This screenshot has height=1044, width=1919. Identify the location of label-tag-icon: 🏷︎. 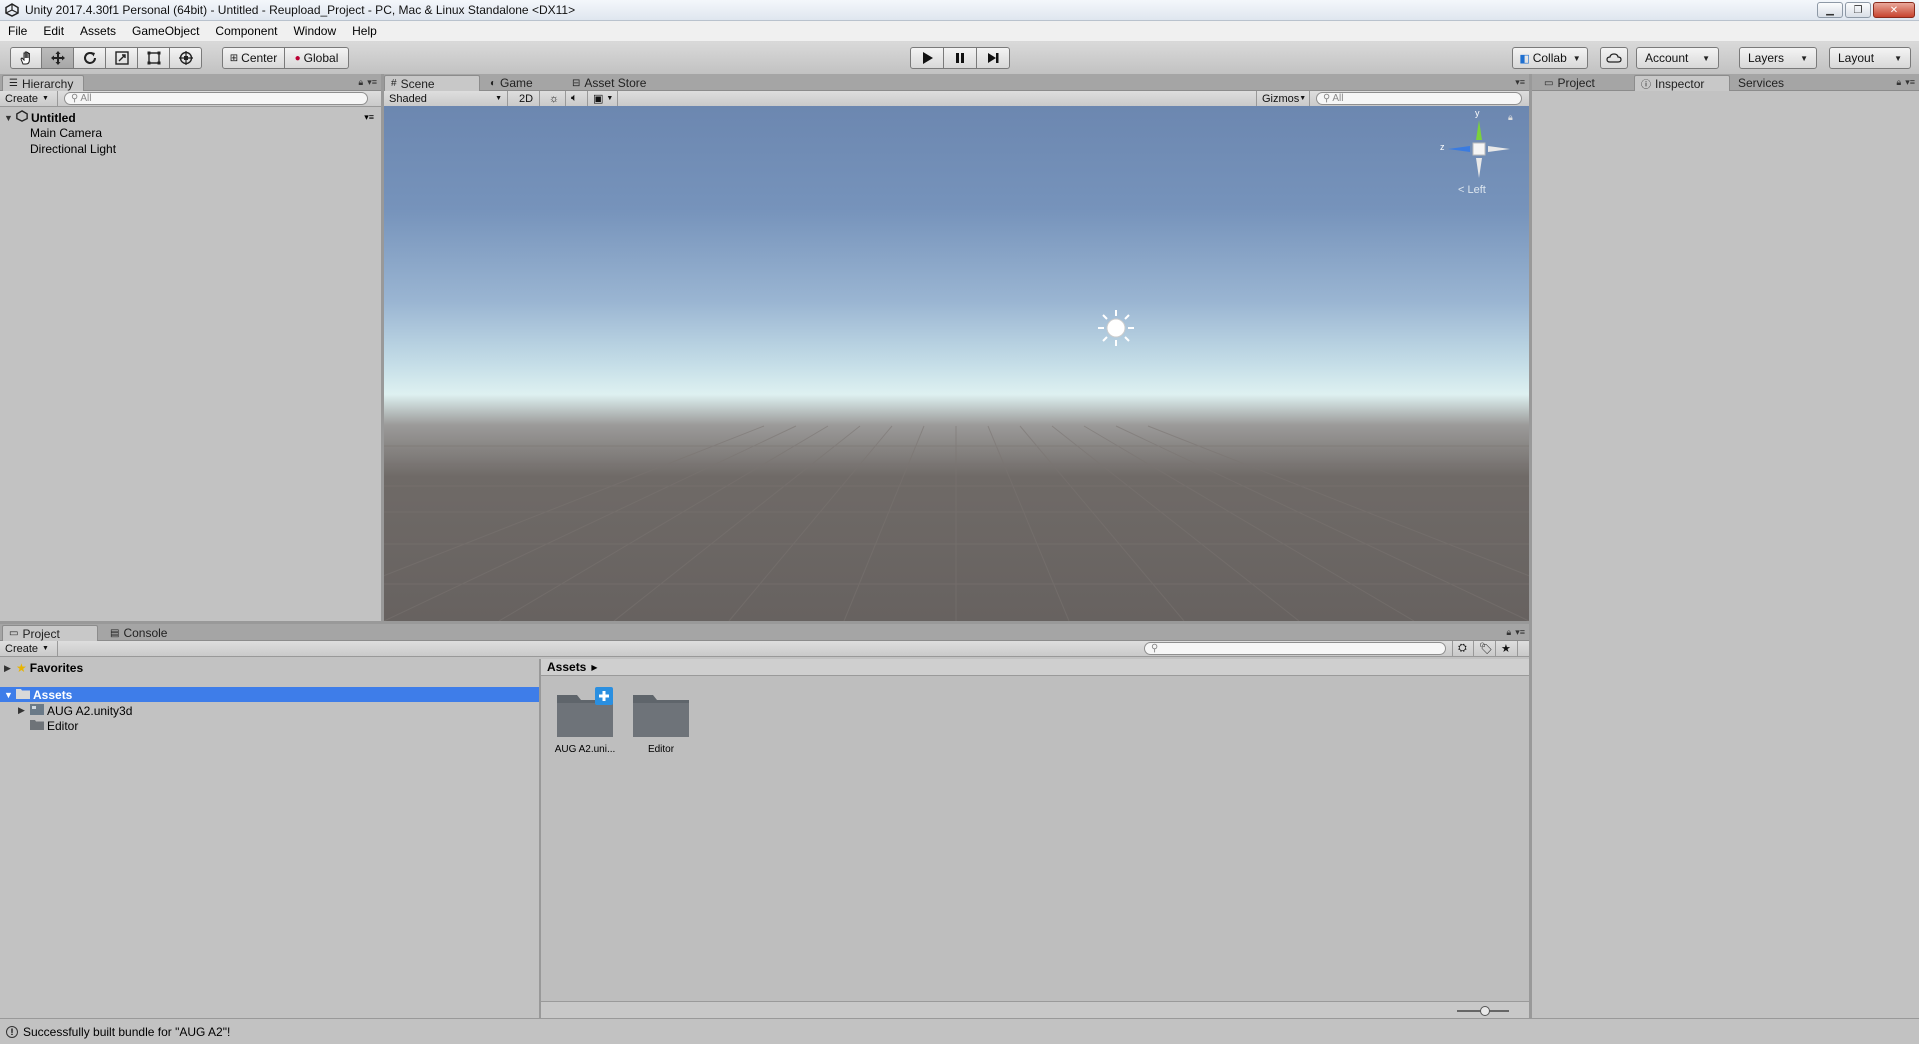
(1486, 649).